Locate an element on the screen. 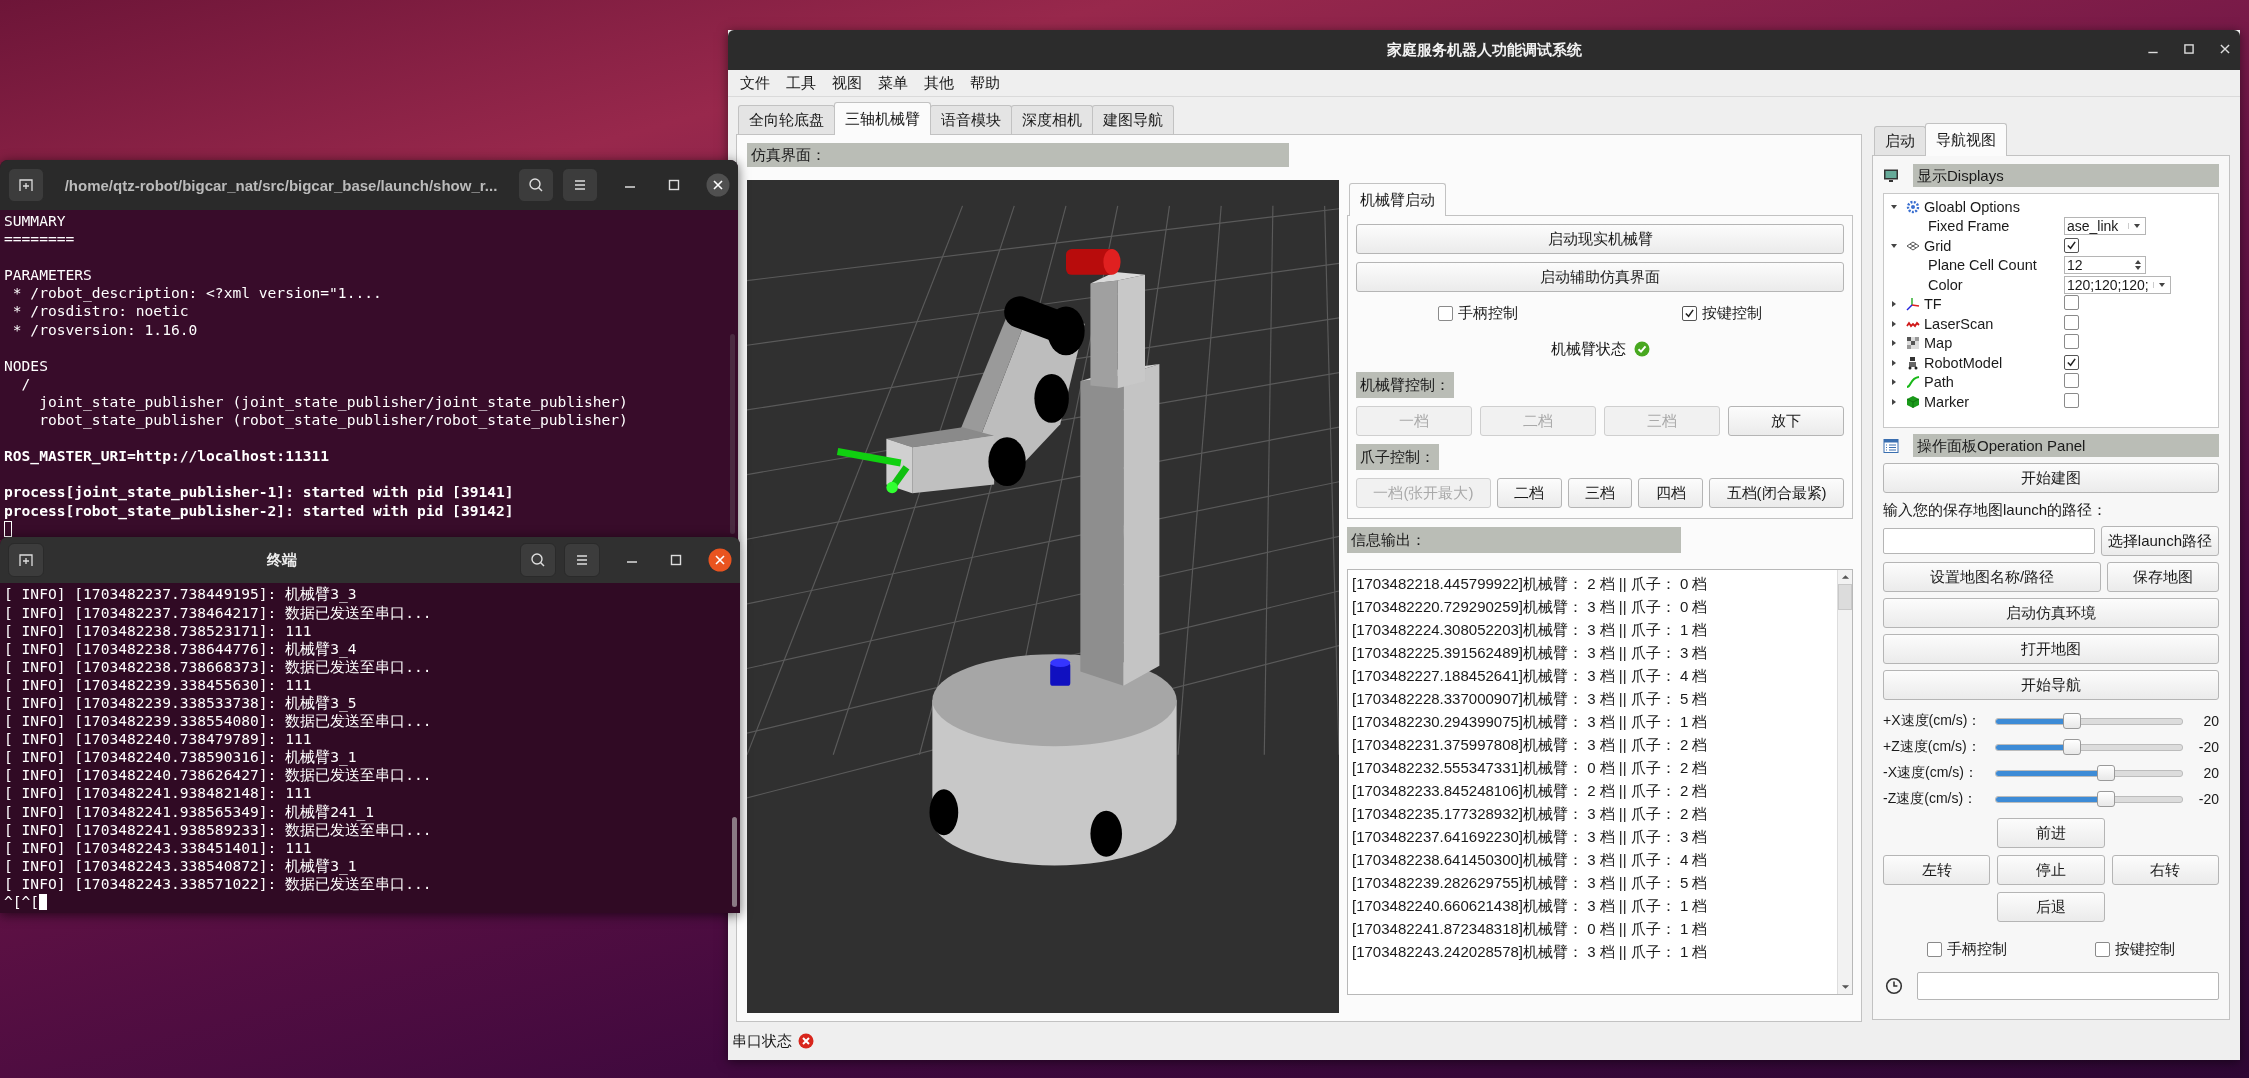  menu-item: 菜单 is located at coordinates (893, 83).